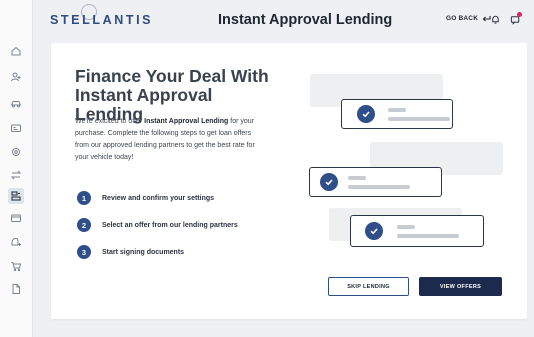  I want to click on intro-prefix: We're exicited to offer, so click(110, 121).